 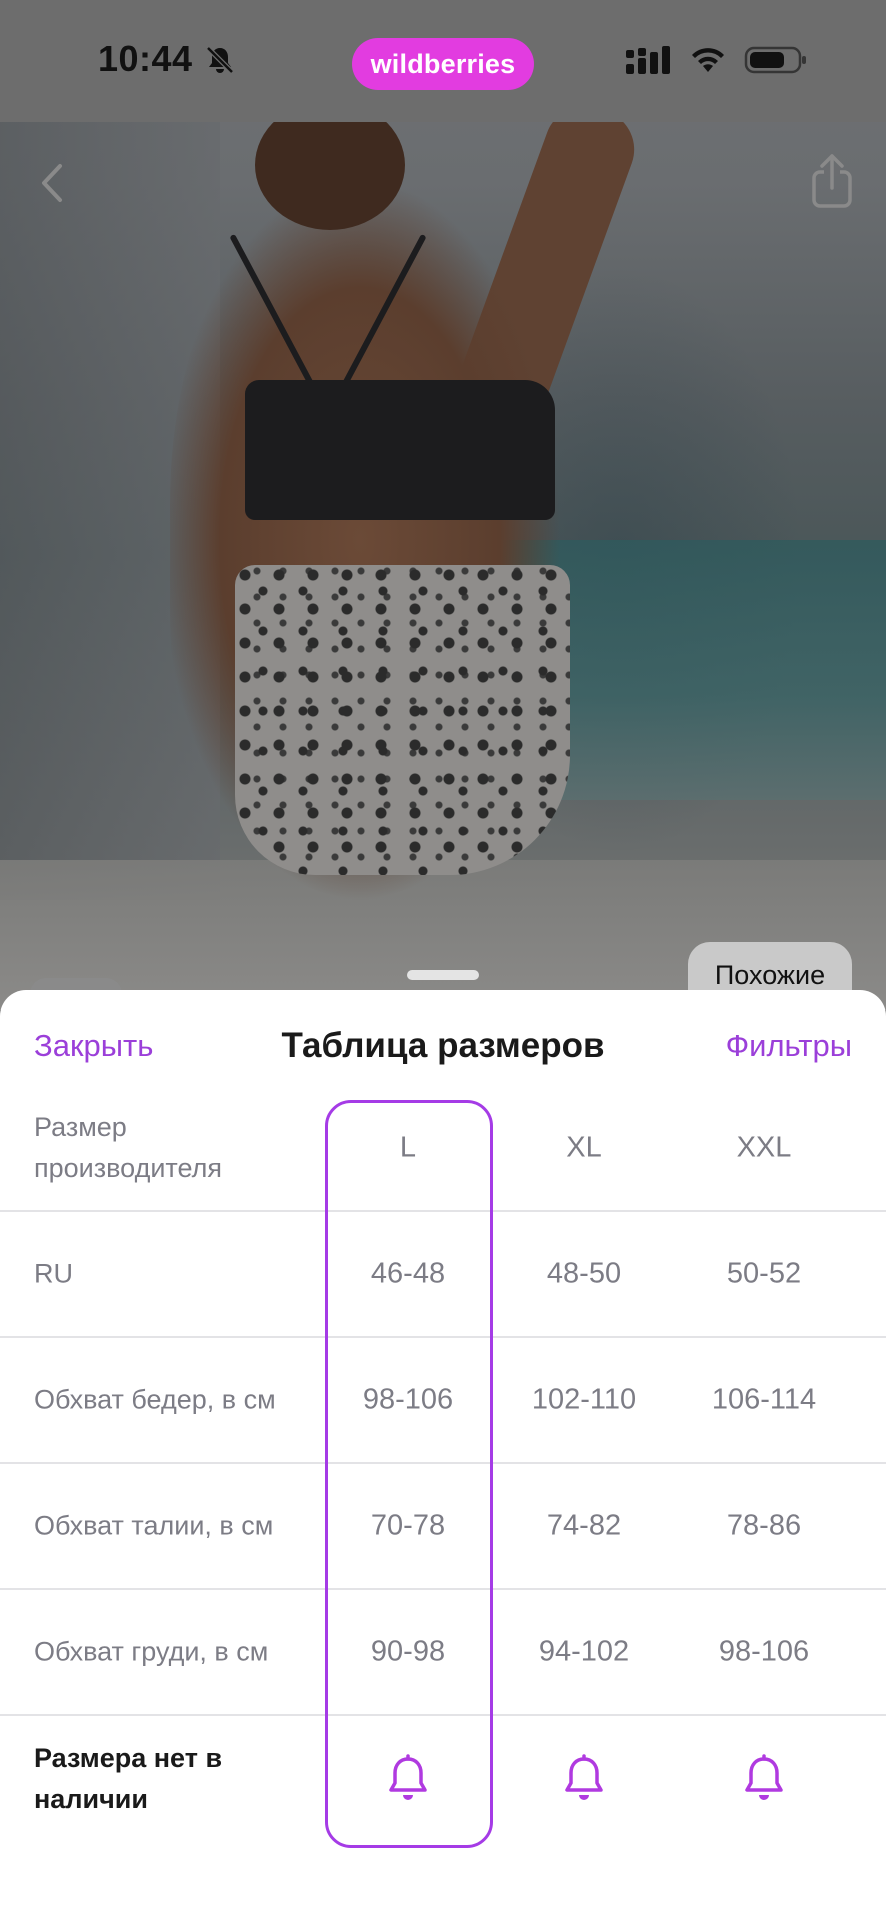 What do you see at coordinates (708, 60) in the screenshot?
I see `wifi-icon` at bounding box center [708, 60].